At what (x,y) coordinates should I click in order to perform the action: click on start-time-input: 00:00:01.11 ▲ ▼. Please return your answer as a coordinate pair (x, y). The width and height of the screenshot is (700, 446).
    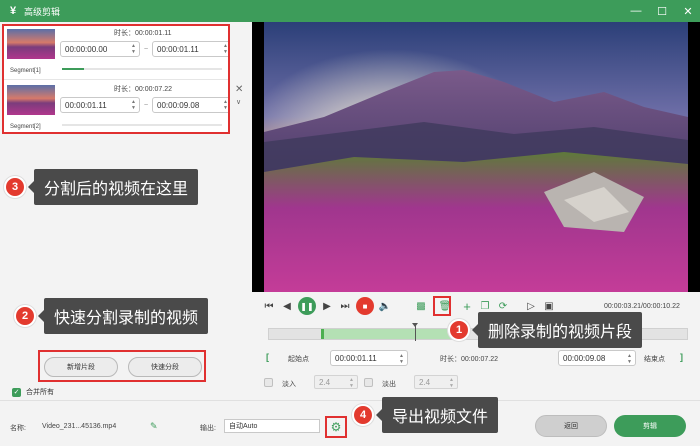
    Looking at the image, I should click on (369, 358).